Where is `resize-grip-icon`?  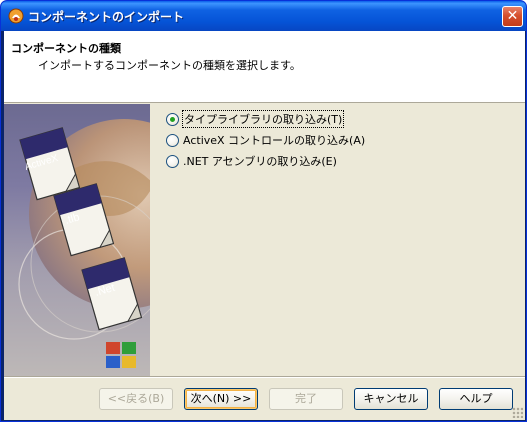 resize-grip-icon is located at coordinates (517, 412).